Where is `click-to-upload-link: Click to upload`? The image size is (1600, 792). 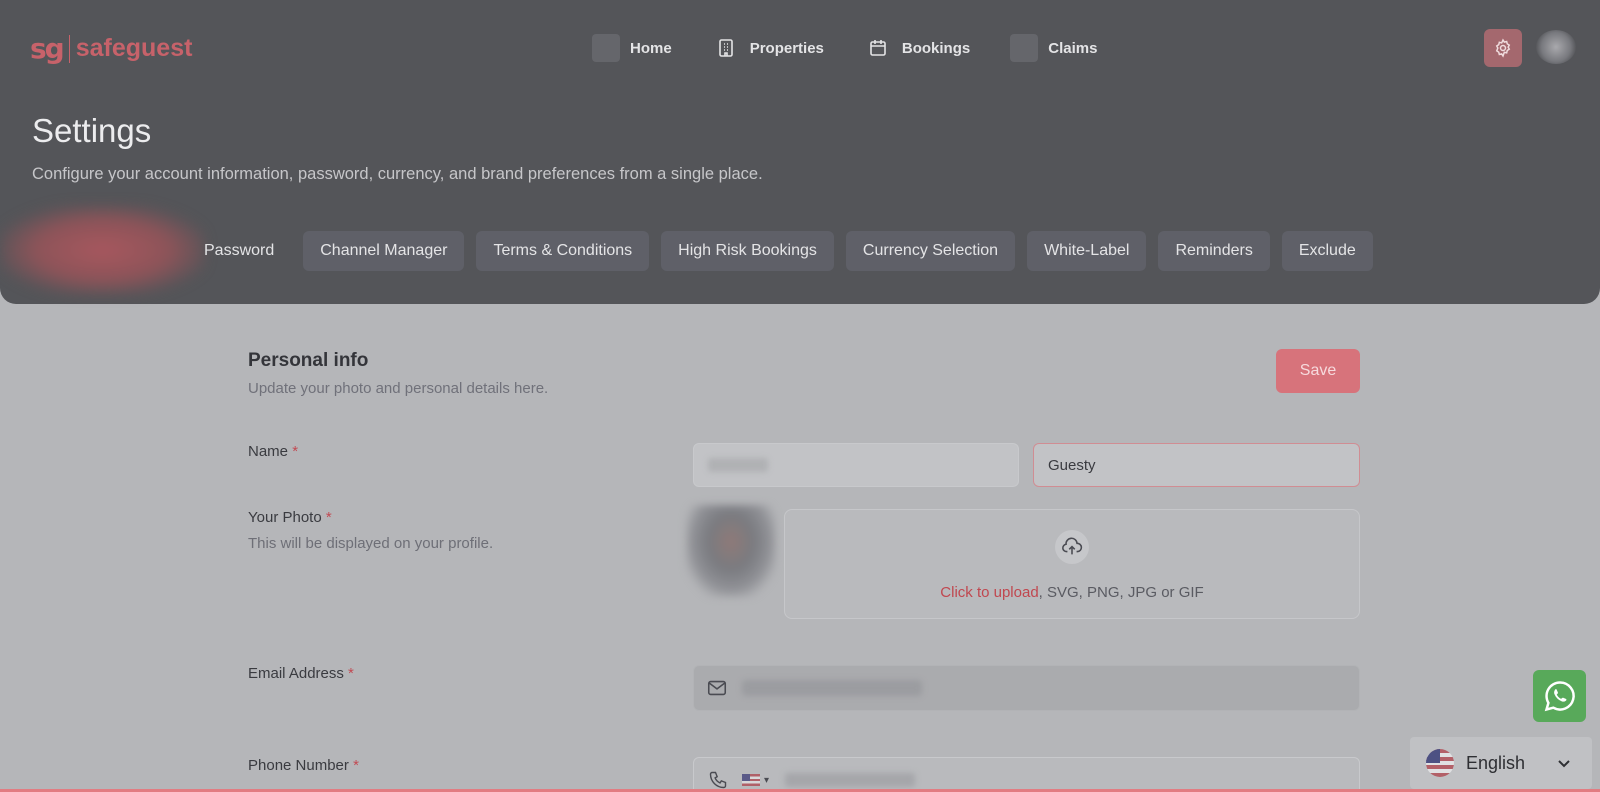 click-to-upload-link: Click to upload is located at coordinates (989, 592).